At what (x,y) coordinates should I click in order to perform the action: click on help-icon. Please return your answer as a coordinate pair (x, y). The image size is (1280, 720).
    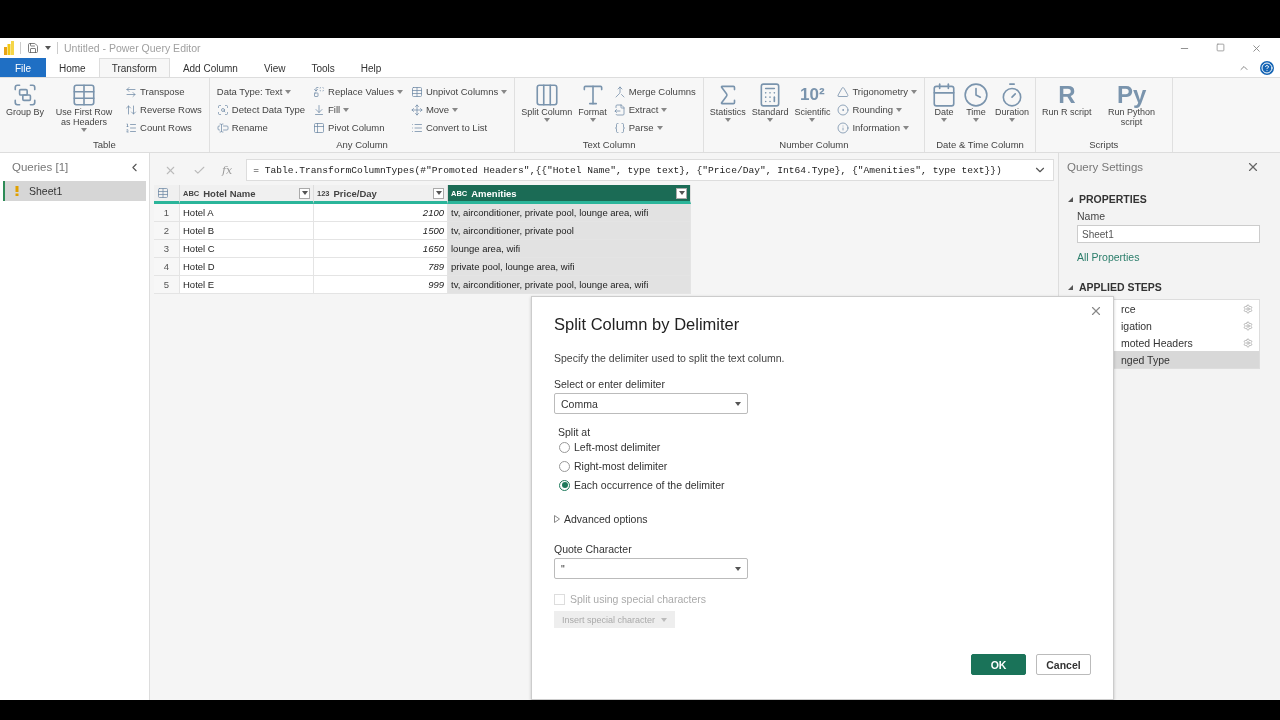
    Looking at the image, I should click on (1267, 67).